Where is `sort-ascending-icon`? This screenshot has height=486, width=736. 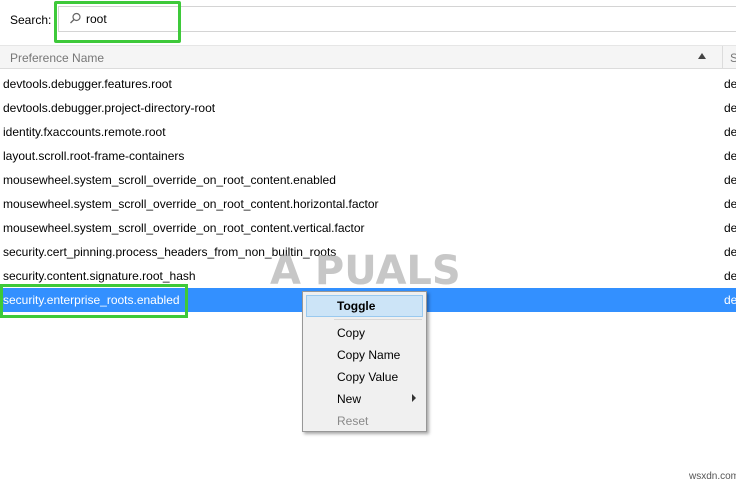
sort-ascending-icon is located at coordinates (702, 56).